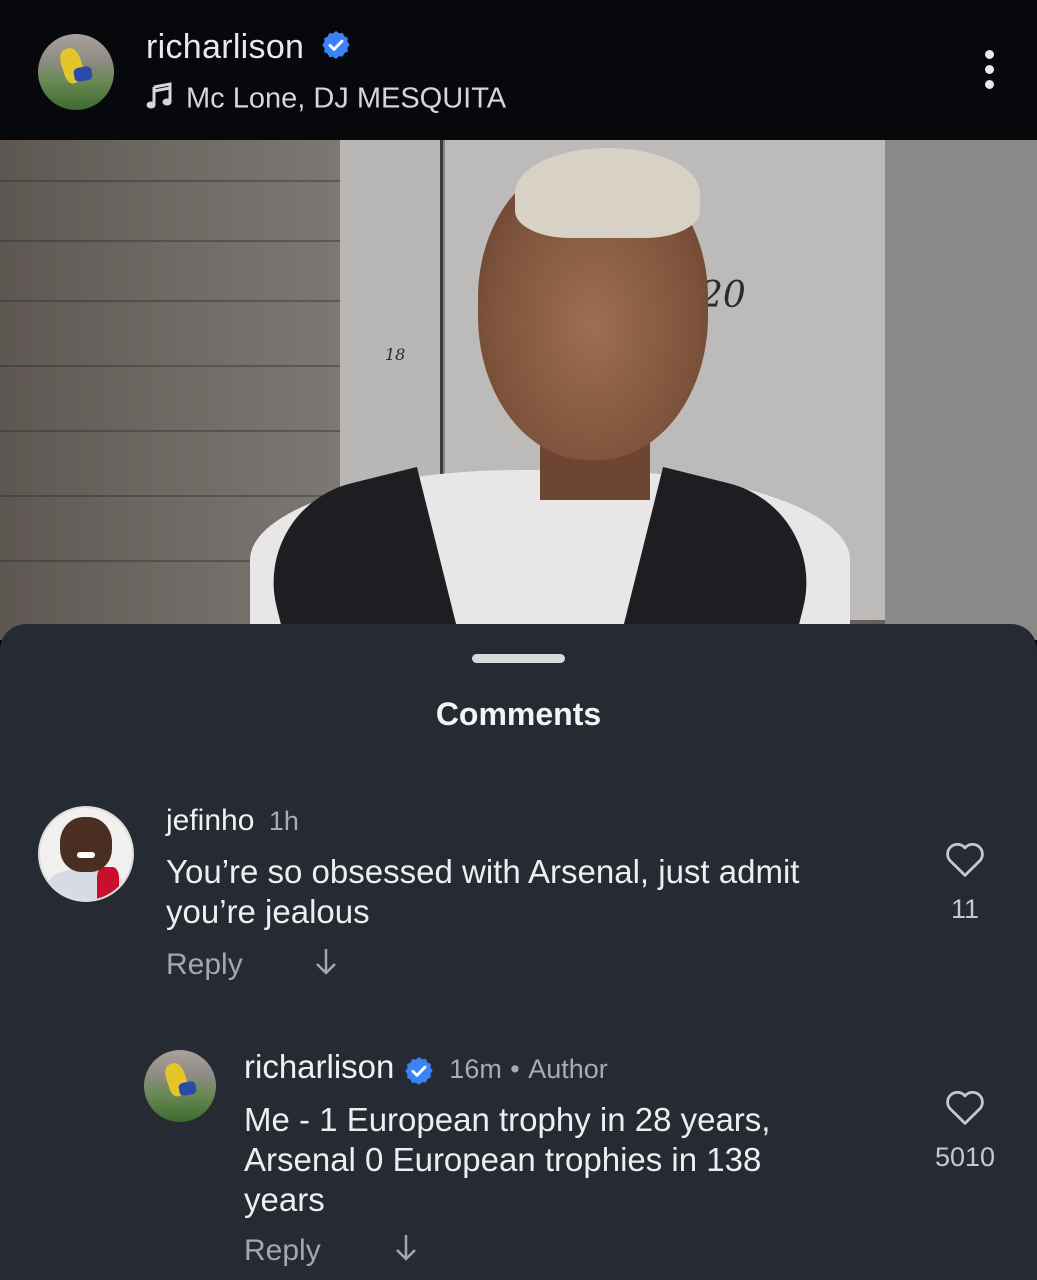 The height and width of the screenshot is (1280, 1037). What do you see at coordinates (607, 193) in the screenshot?
I see `person-hair` at bounding box center [607, 193].